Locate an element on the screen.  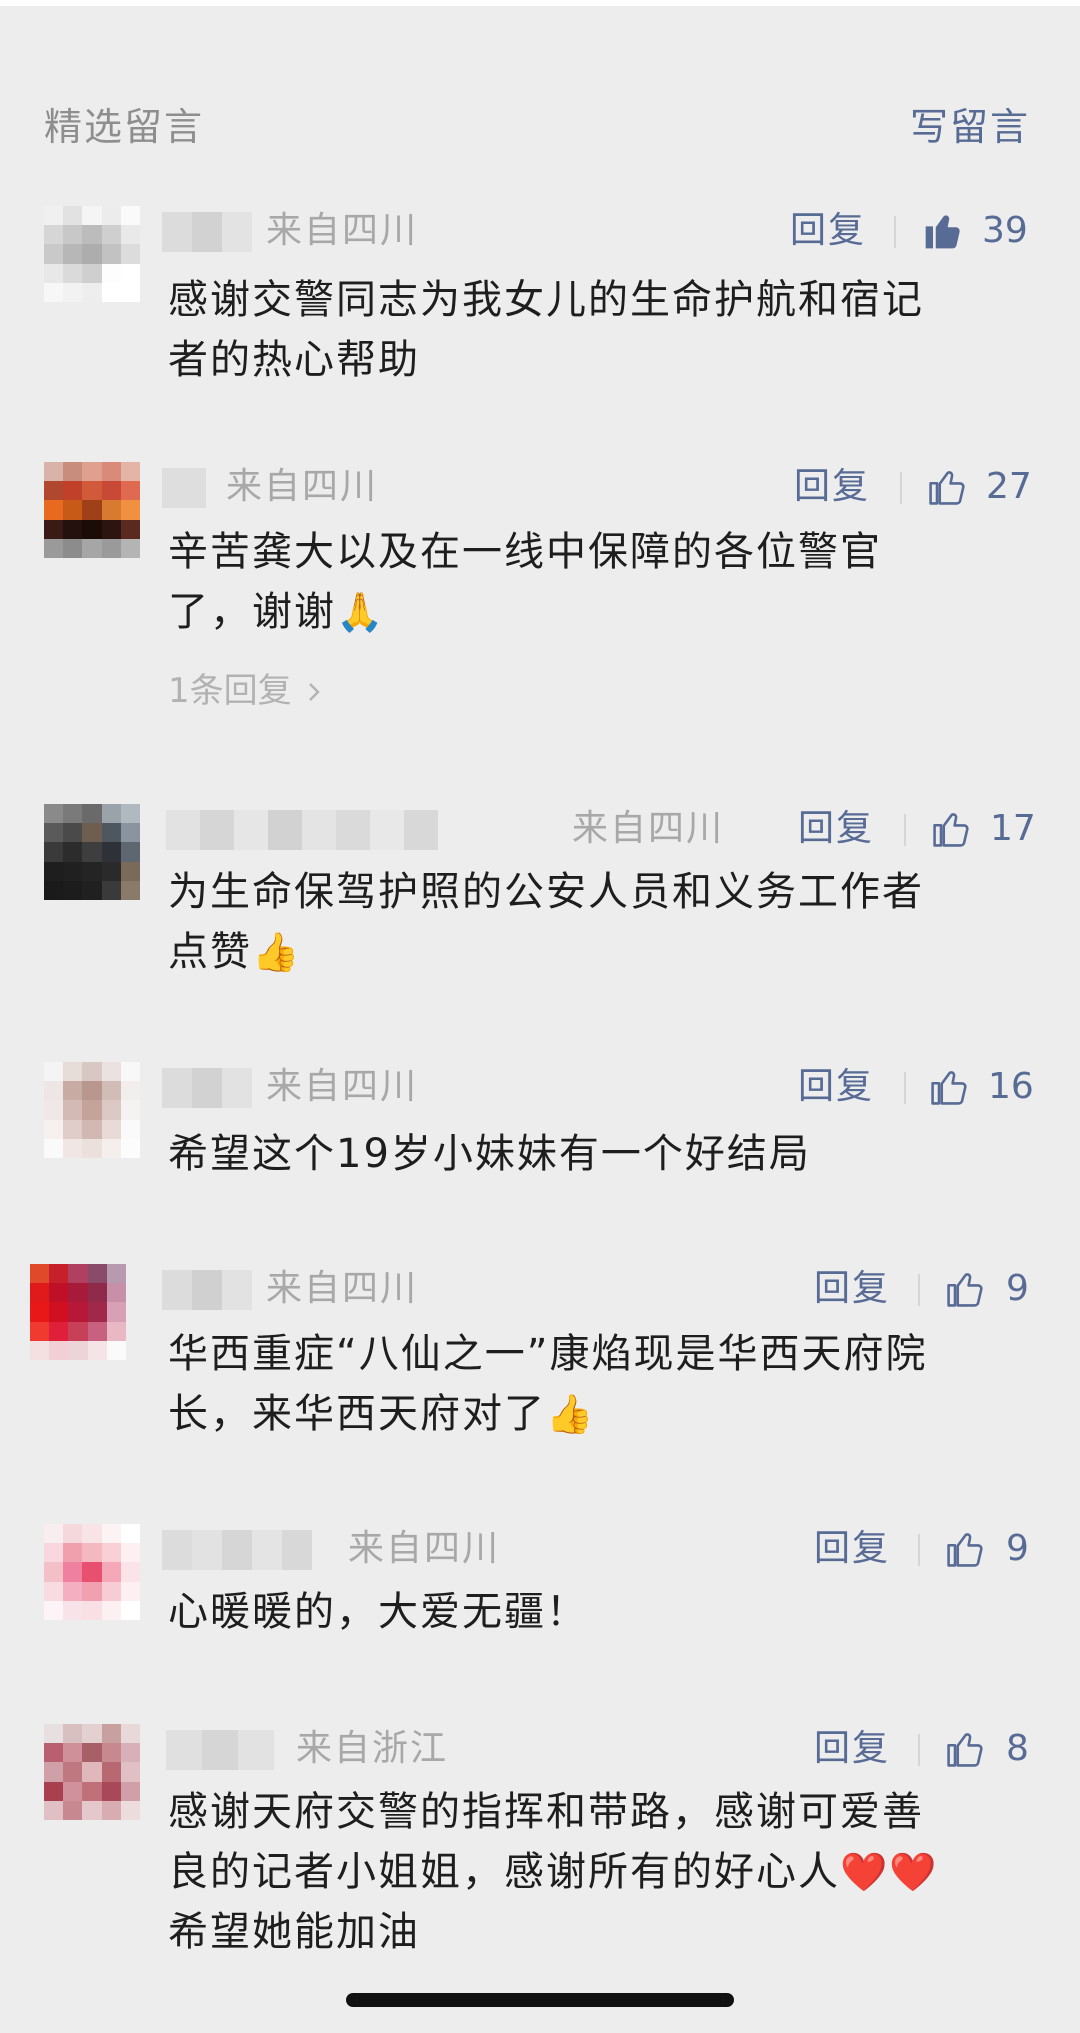
like-count: 8 is located at coordinates (1017, 1748).